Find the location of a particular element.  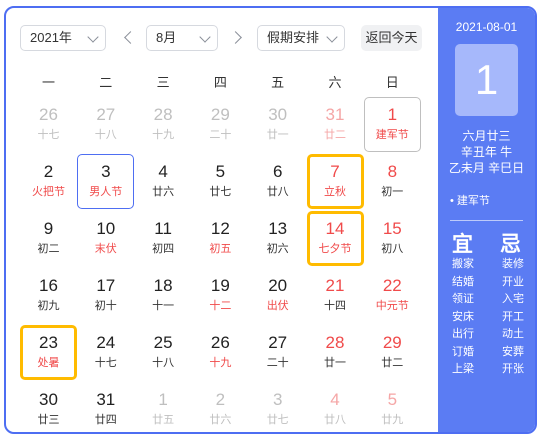

lunar-day-label: 廿七 is located at coordinates (277, 420).